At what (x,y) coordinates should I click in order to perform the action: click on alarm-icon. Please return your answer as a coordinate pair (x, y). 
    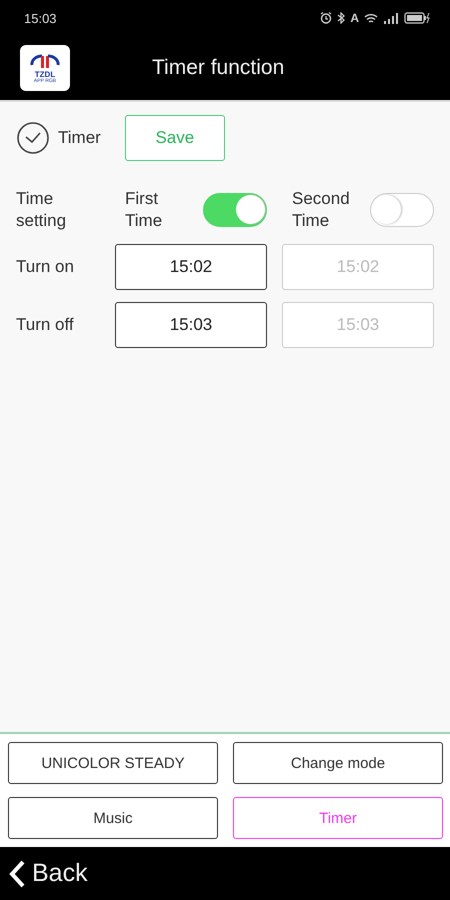
    Looking at the image, I should click on (326, 18).